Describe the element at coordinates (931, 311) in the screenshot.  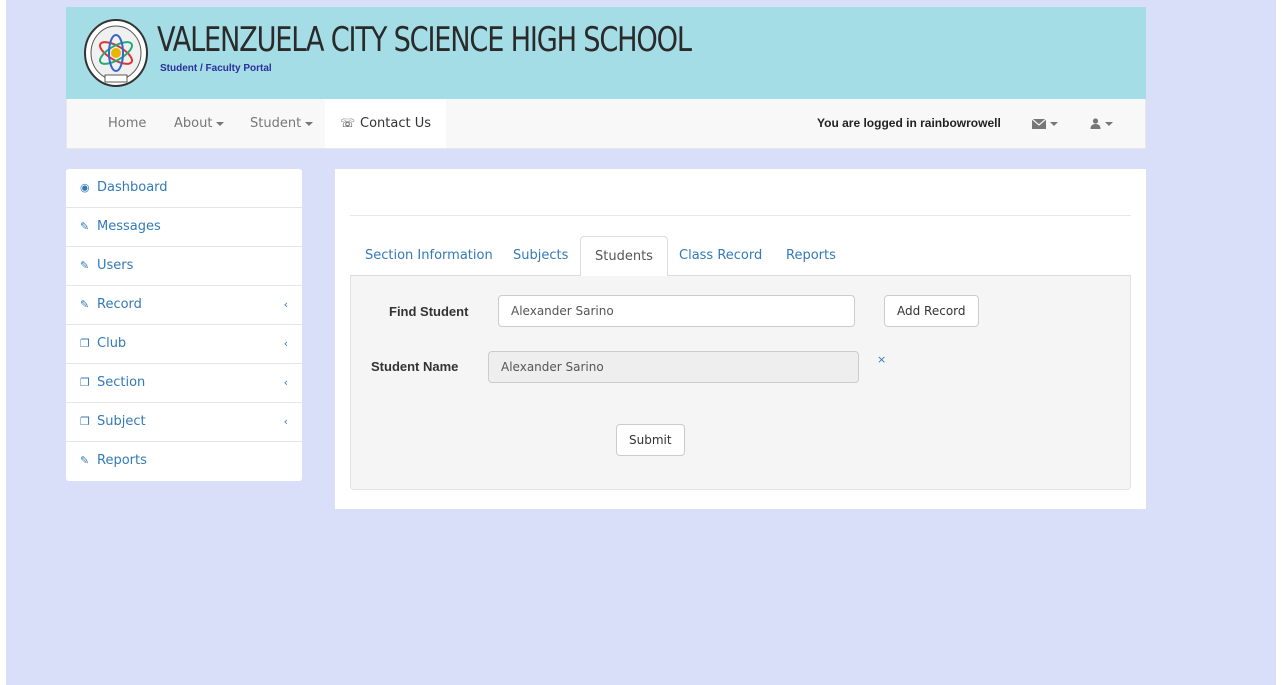
I see `add-record-button: Add Record` at that location.